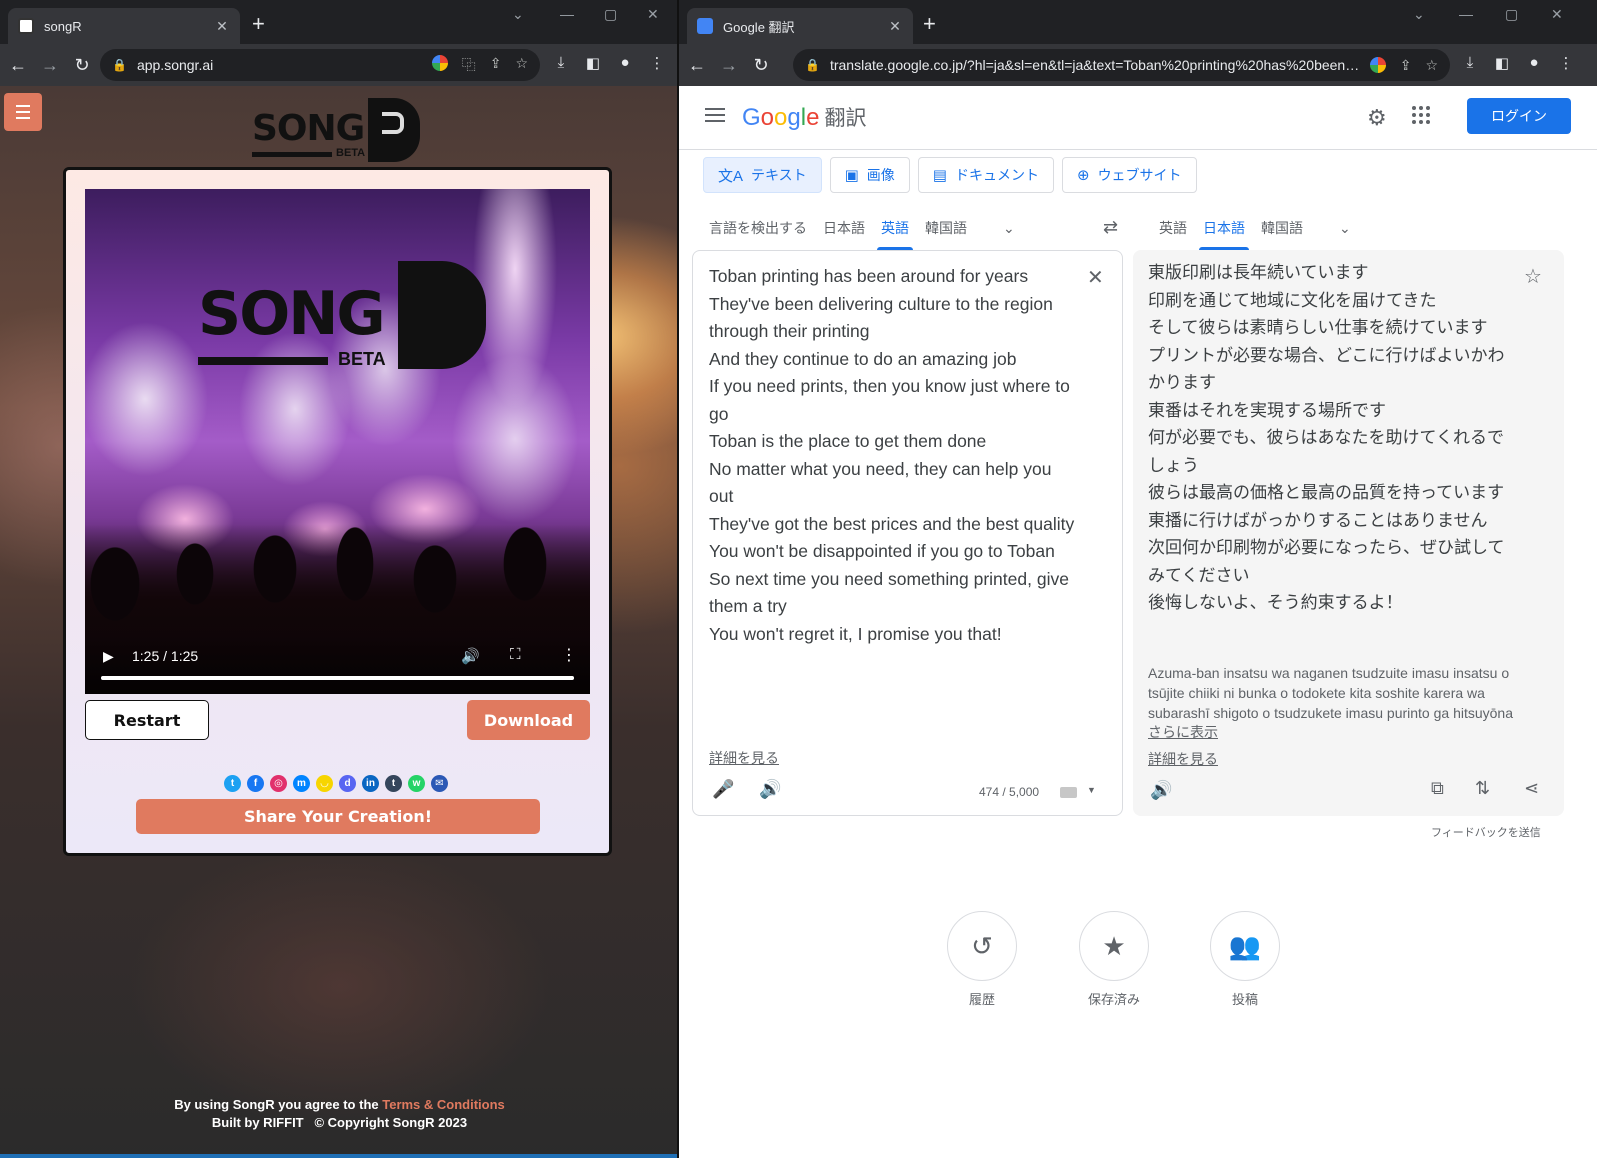 The width and height of the screenshot is (1597, 1158). I want to click on bottom-action-1: ★ 保存済み, so click(1114, 959).